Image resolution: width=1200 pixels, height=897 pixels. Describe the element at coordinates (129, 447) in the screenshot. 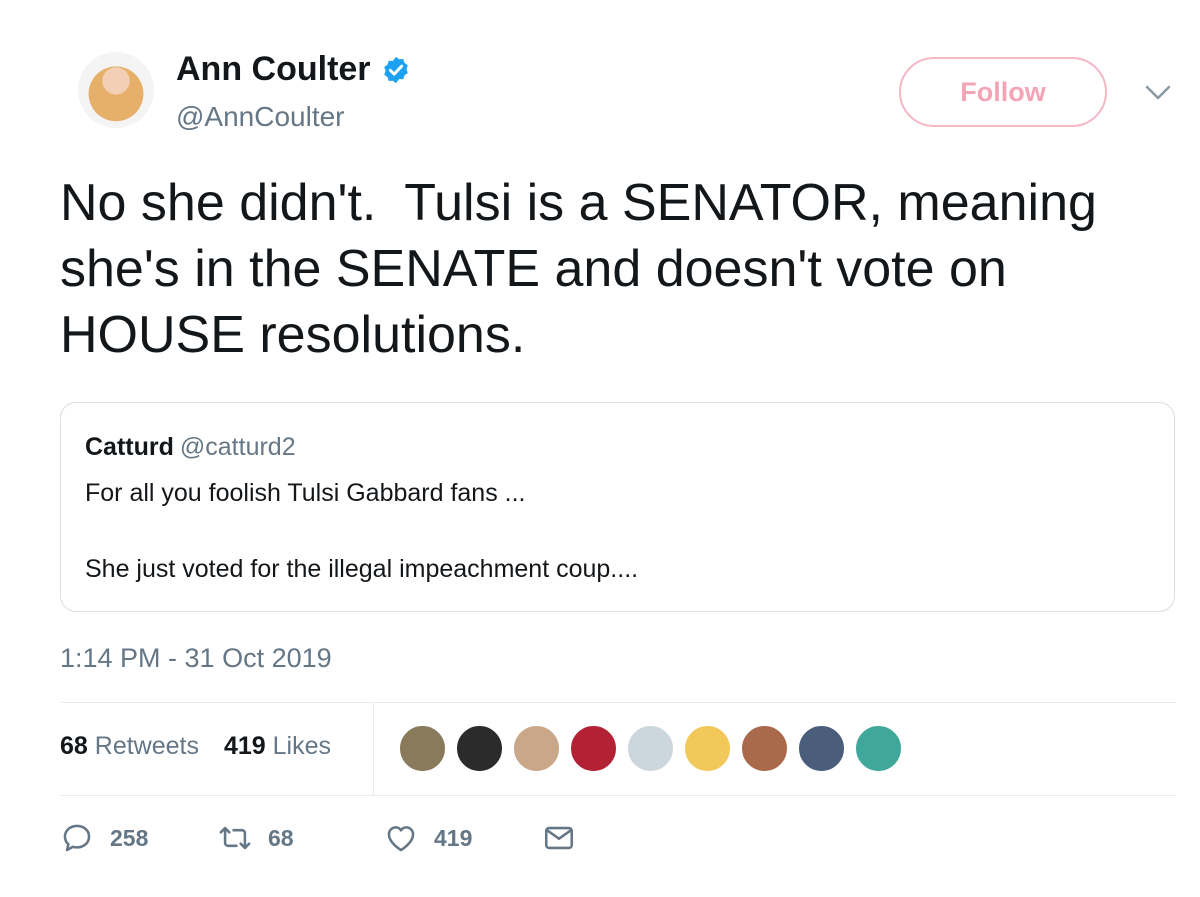

I see `quoted-author-name: Catturd` at that location.